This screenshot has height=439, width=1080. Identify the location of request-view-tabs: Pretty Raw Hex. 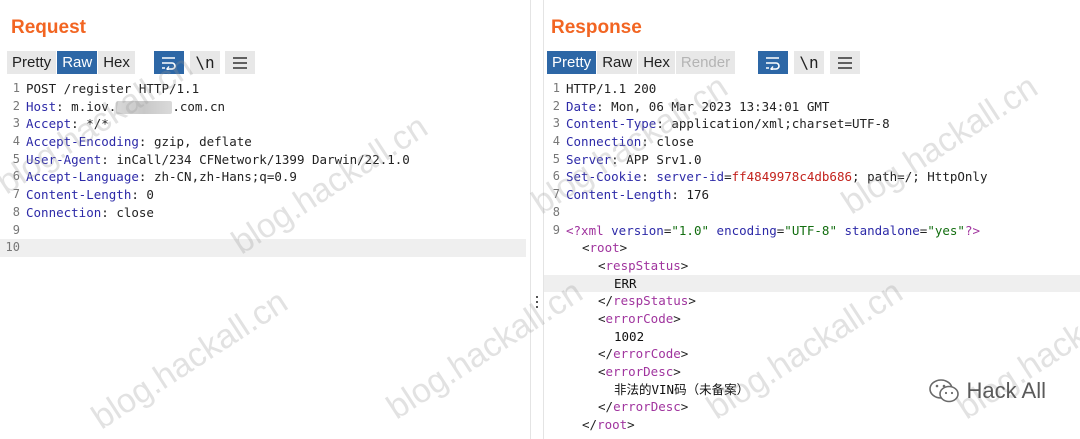
(71, 62).